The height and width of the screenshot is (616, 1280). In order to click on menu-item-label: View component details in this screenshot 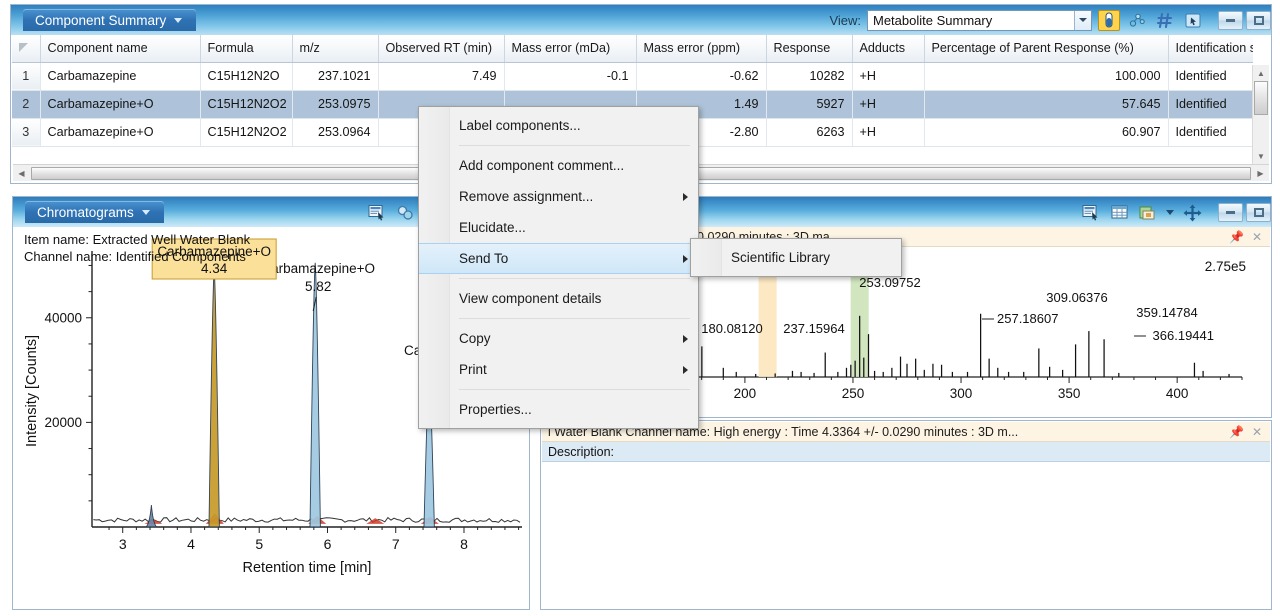, I will do `click(530, 298)`.